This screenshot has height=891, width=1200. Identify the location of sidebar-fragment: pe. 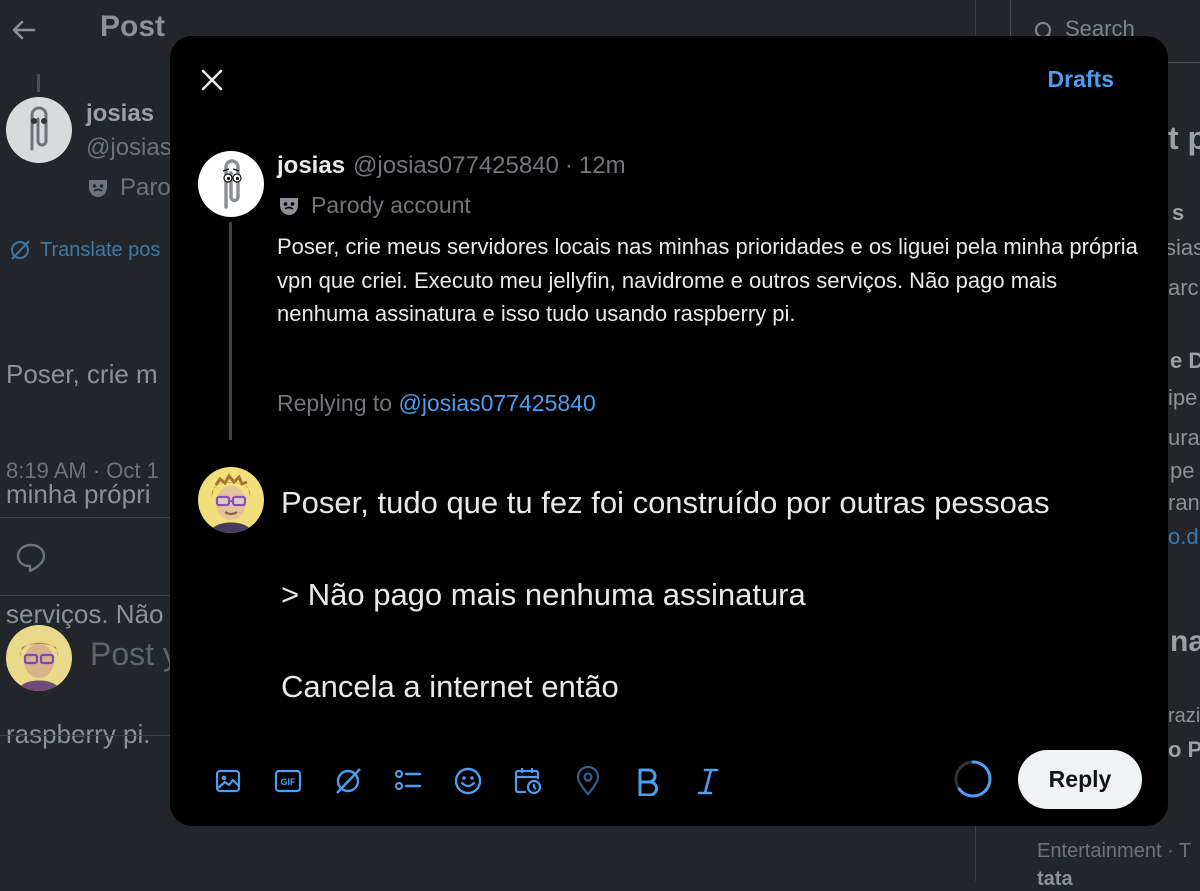
(1182, 470).